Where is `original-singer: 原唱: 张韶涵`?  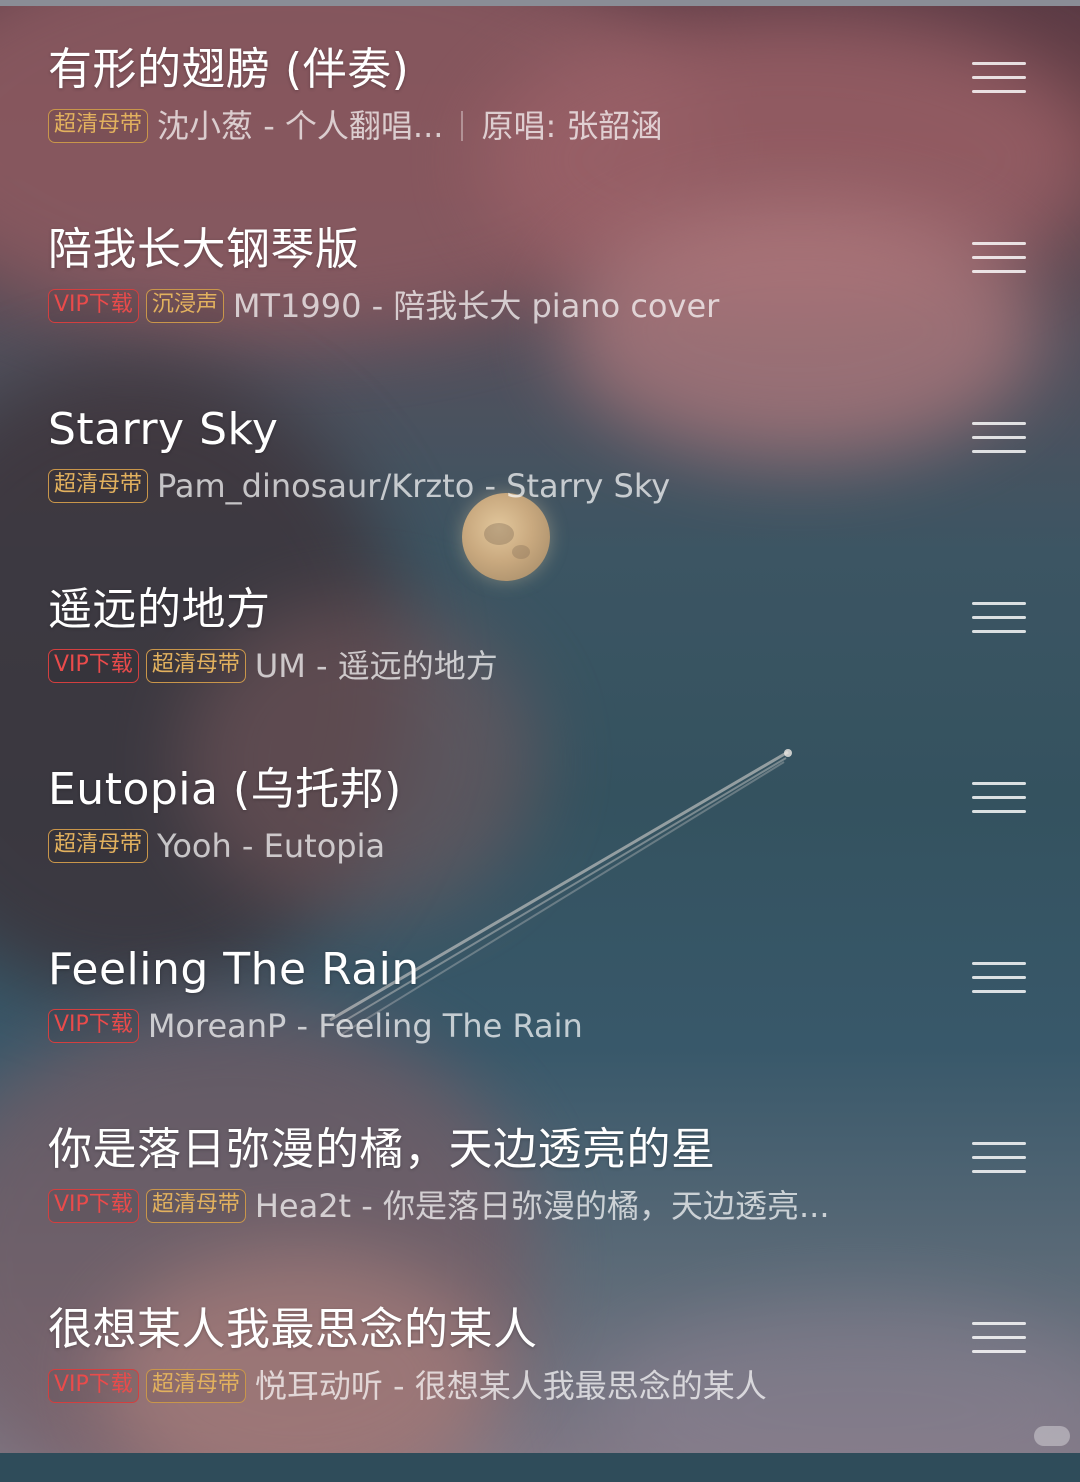
original-singer: 原唱: 张韶涵 is located at coordinates (572, 126).